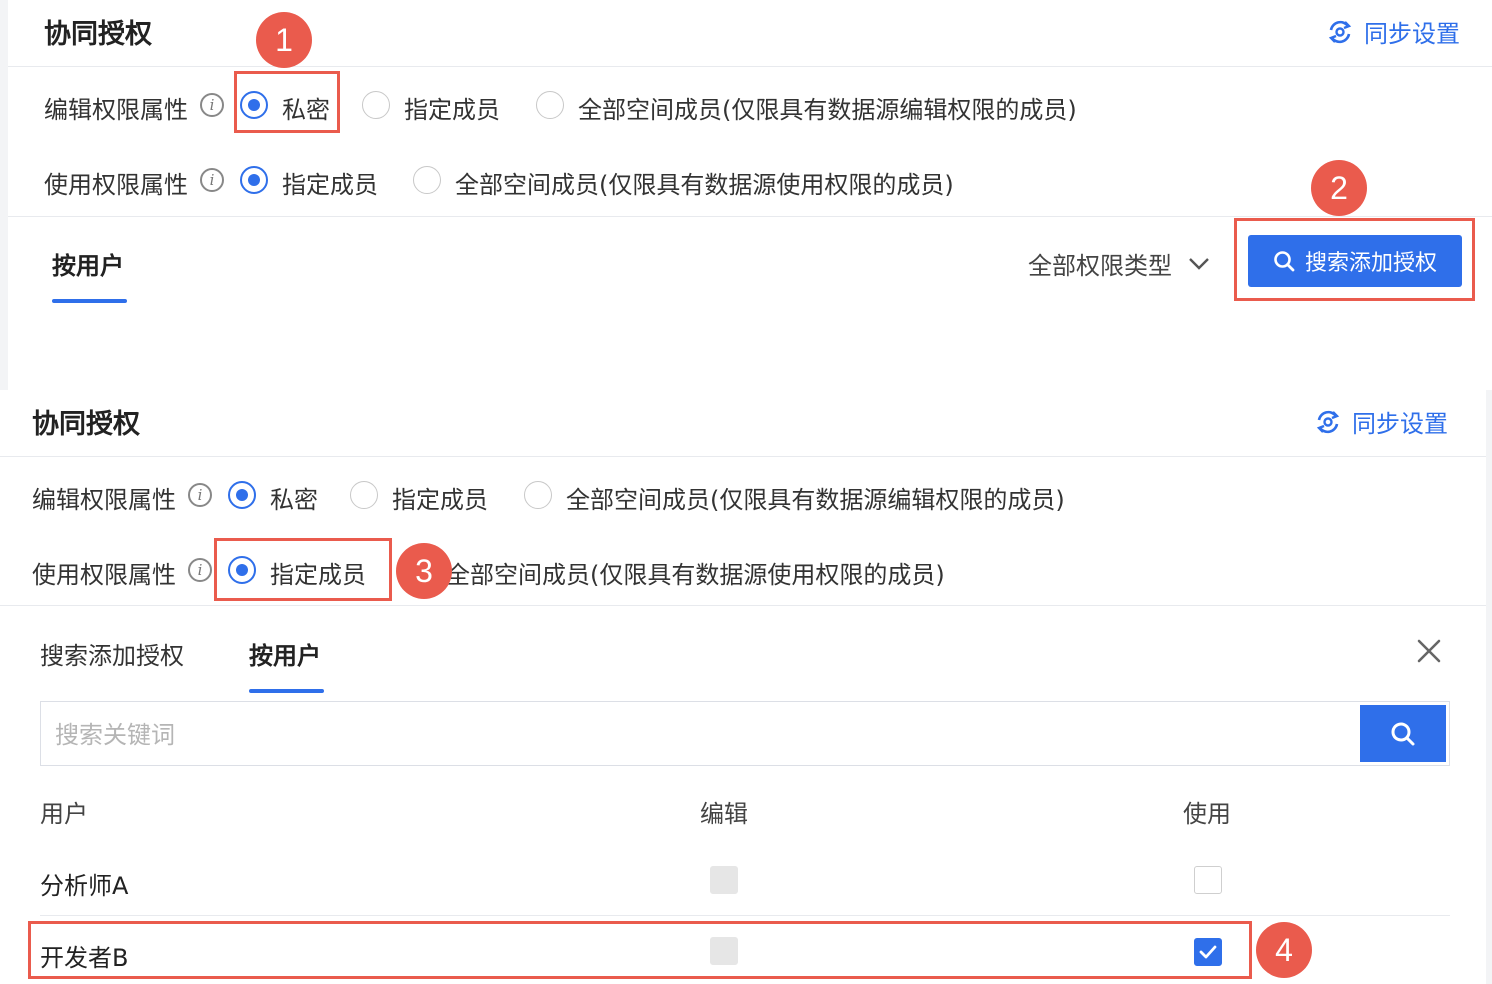  Describe the element at coordinates (640, 950) in the screenshot. I see `highlight-box-row-developer` at that location.